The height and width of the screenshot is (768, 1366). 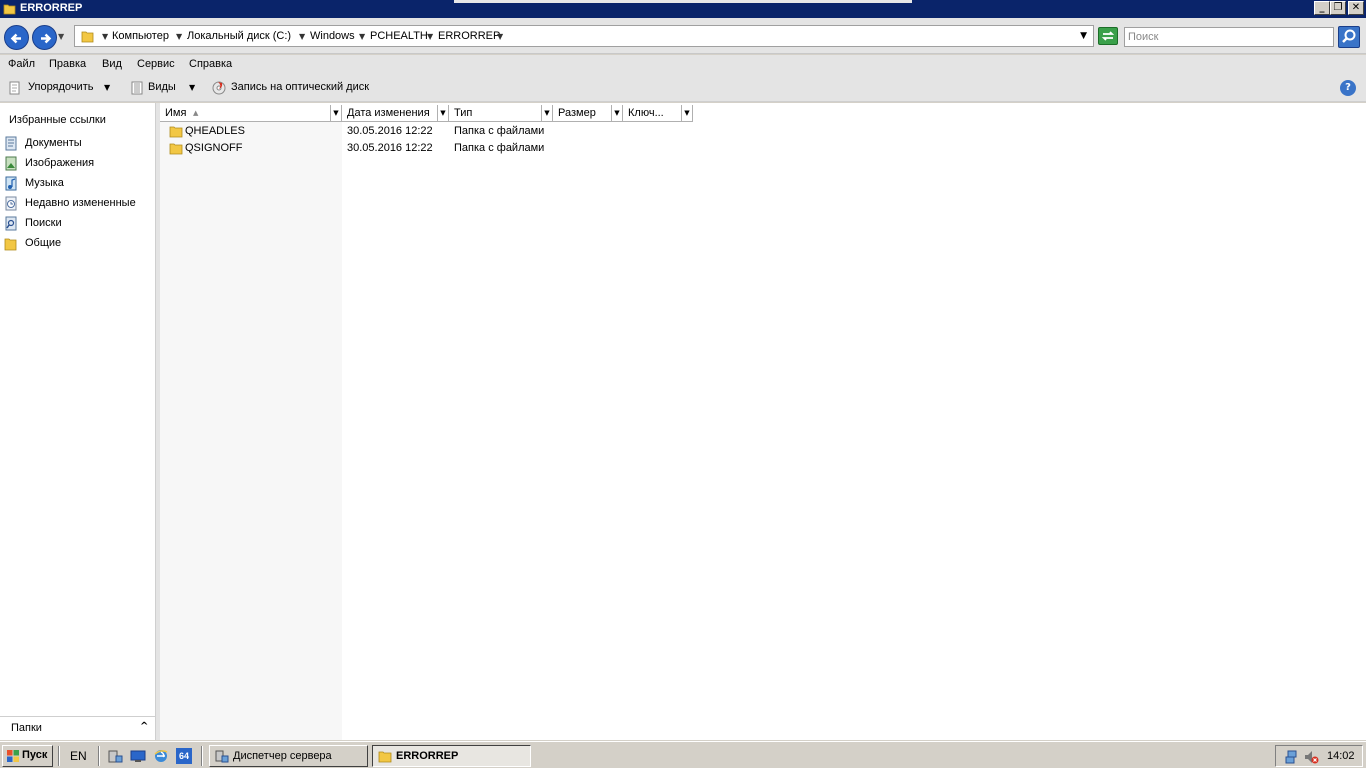 What do you see at coordinates (26, 728) in the screenshot?
I see `folders-label: Папки` at bounding box center [26, 728].